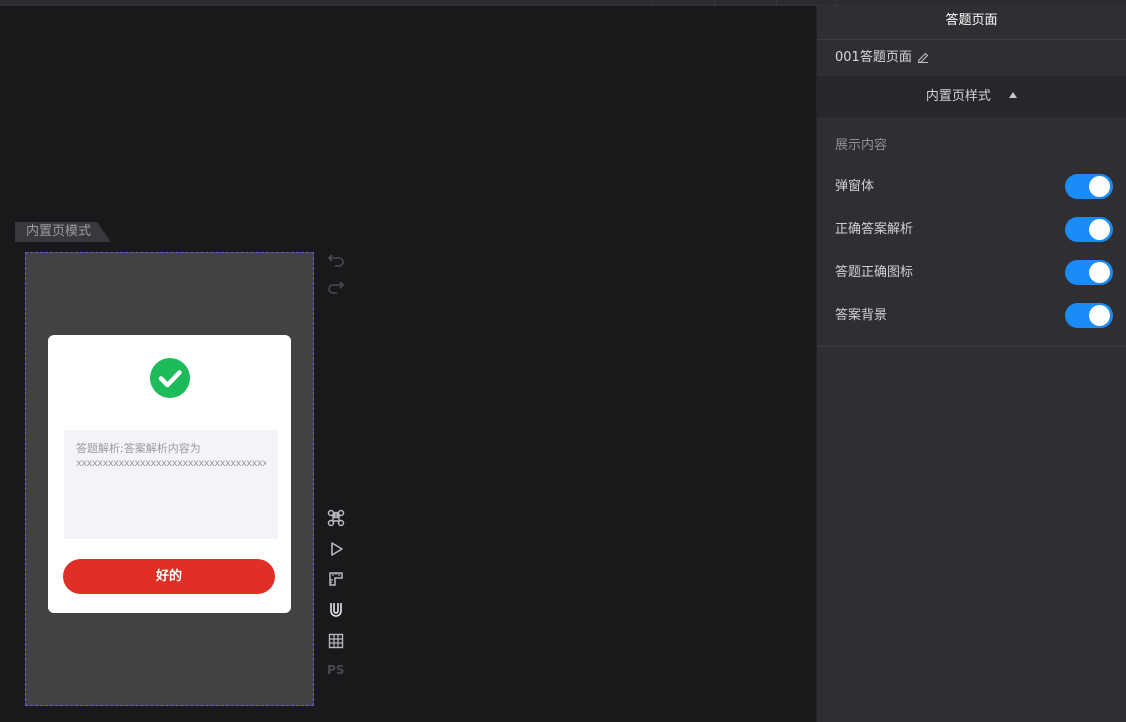  What do you see at coordinates (874, 229) in the screenshot?
I see `toggle-label: 正确答案解析` at bounding box center [874, 229].